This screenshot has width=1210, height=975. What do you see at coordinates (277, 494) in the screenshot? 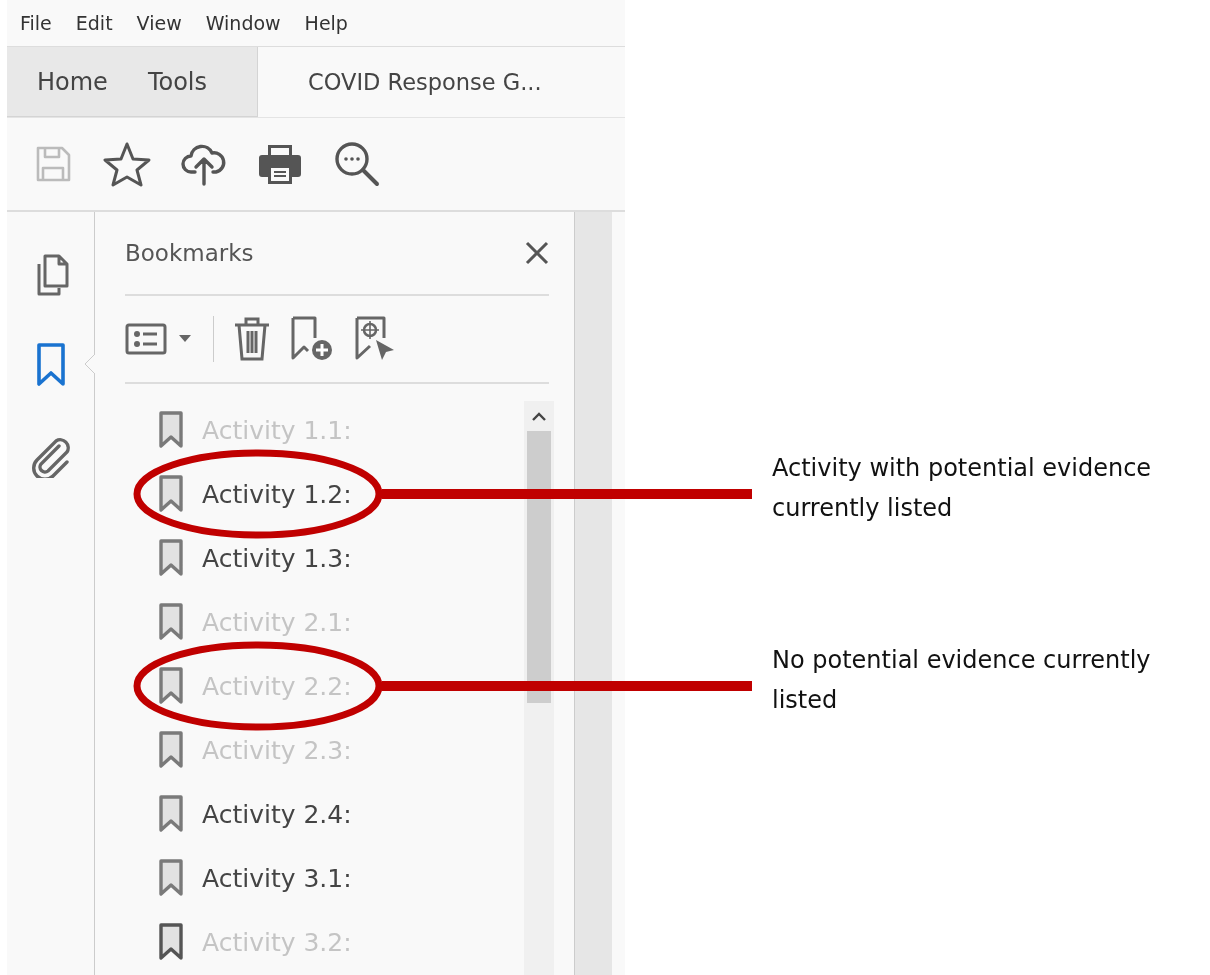
I see `bookmark-item: Activity 1.2:` at bounding box center [277, 494].